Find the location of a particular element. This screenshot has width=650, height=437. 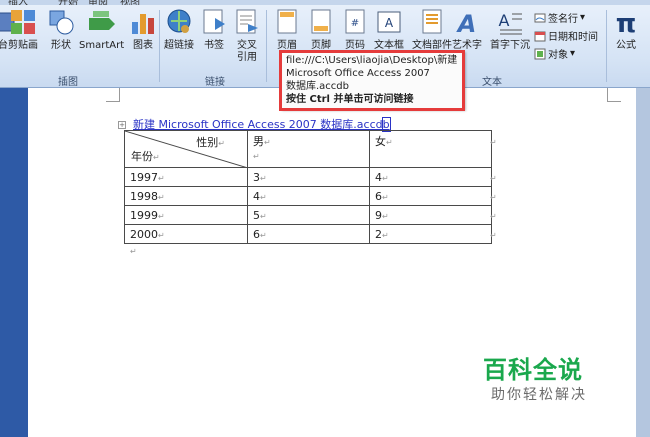

wordart-icon: A is located at coordinates (467, 22).